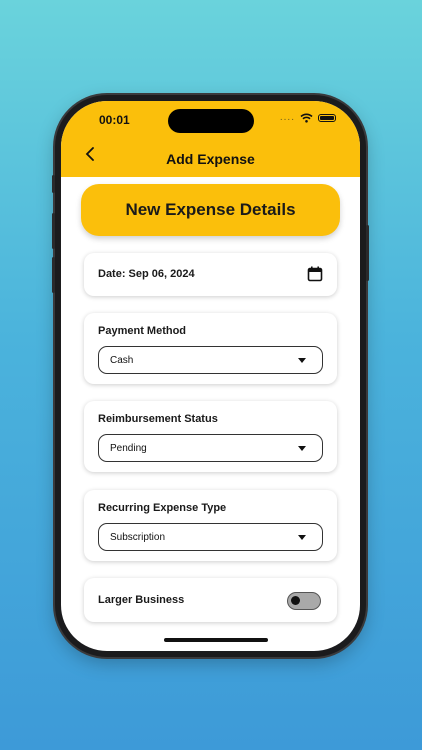 This screenshot has height=750, width=422. I want to click on payment-method-dropdown: Cash, so click(210, 360).